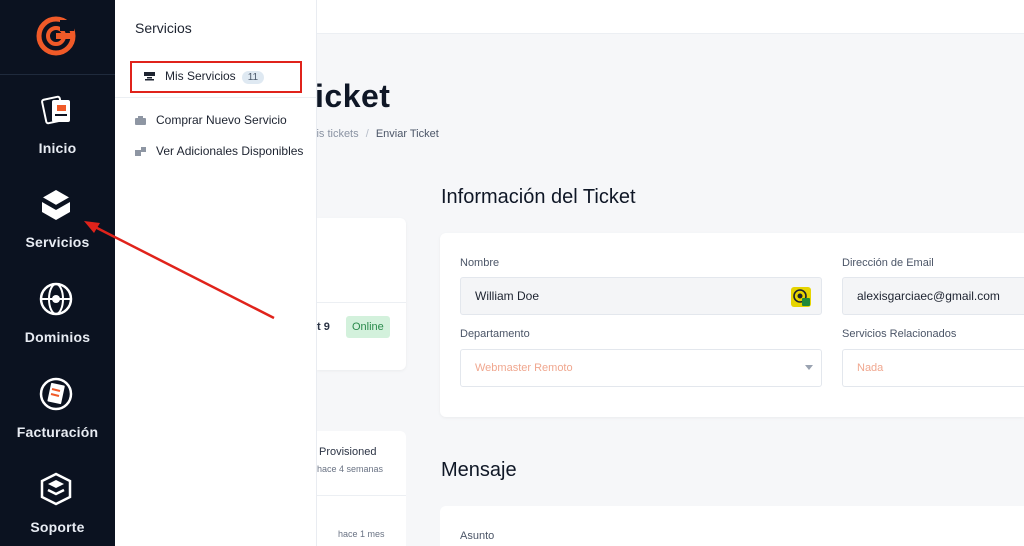 This screenshot has height=546, width=1024. I want to click on sidebar-item-servicios: Servicios, so click(57, 232).